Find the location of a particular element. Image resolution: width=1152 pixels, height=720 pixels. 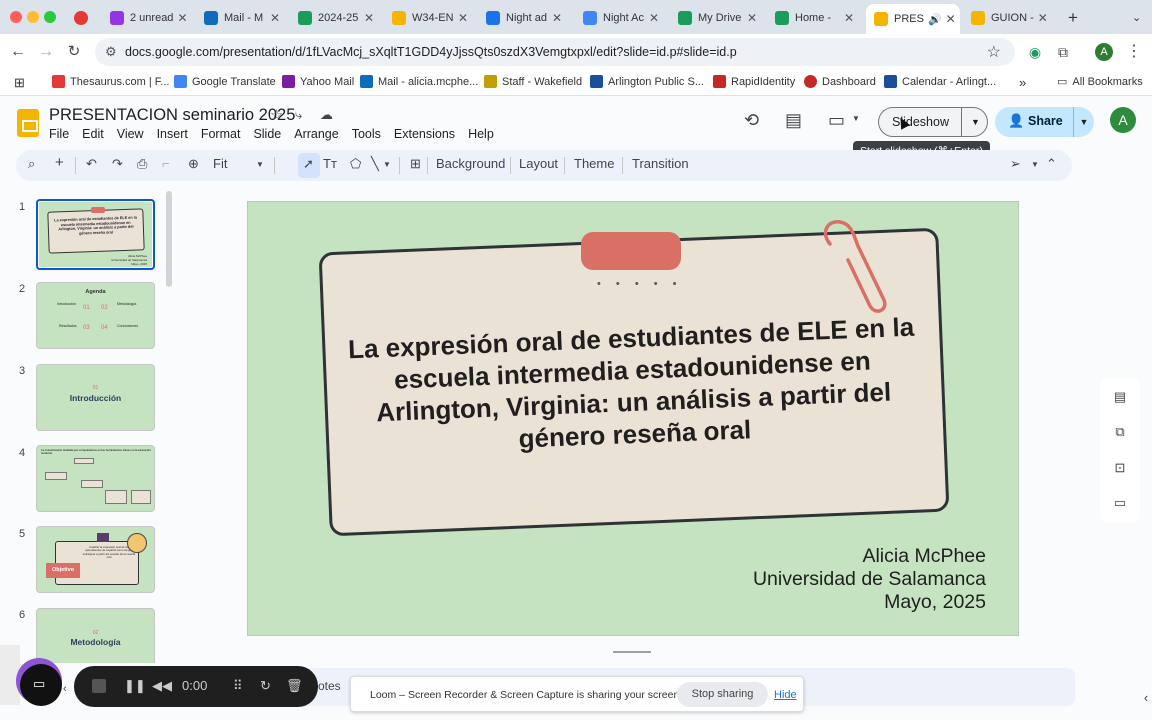

drag-handle-icon: ⠿ is located at coordinates (238, 686).